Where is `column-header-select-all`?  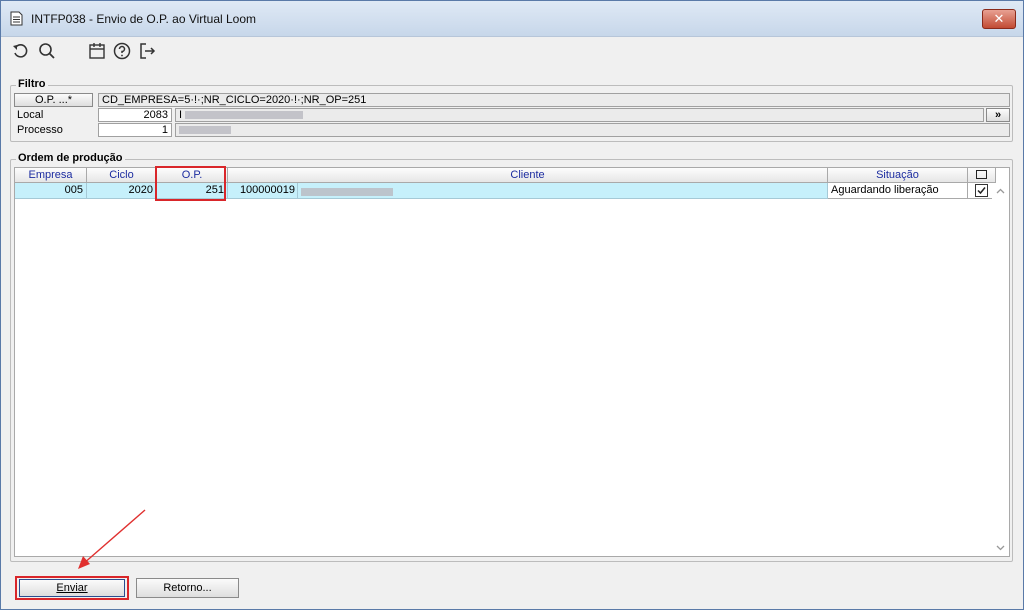
column-header-select-all is located at coordinates (982, 175).